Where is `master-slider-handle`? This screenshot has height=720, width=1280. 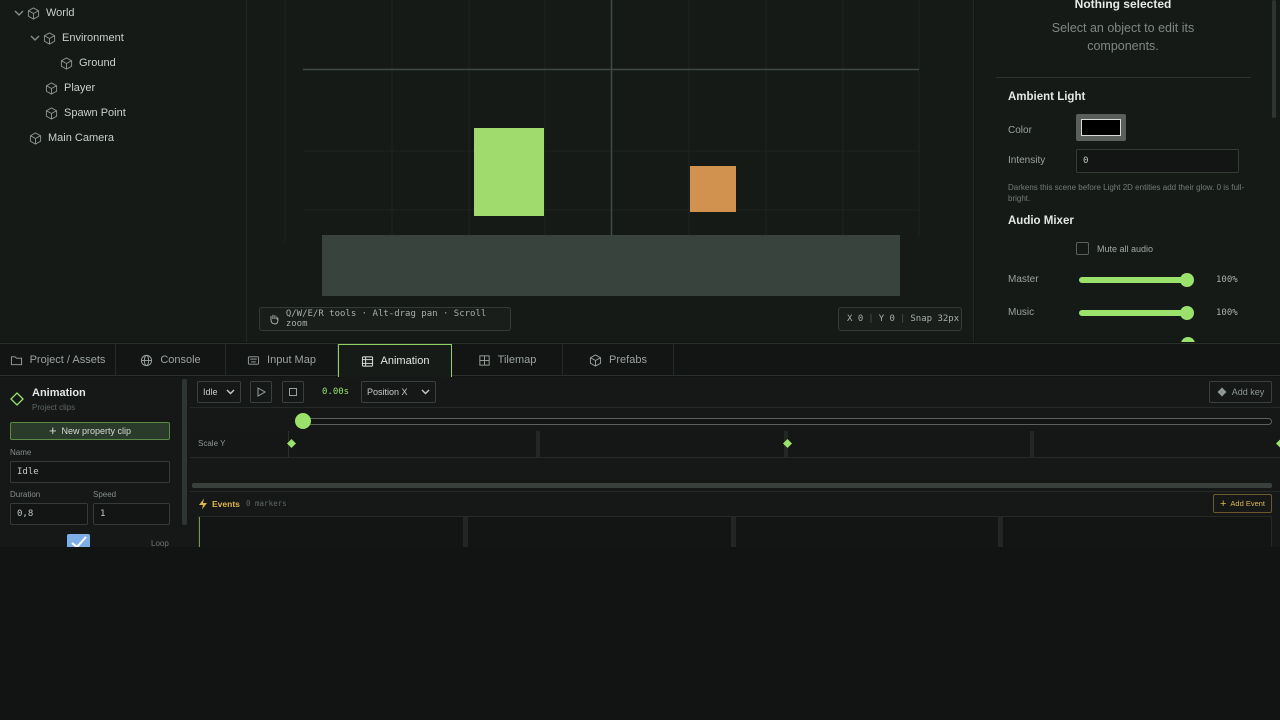
master-slider-handle is located at coordinates (1187, 280).